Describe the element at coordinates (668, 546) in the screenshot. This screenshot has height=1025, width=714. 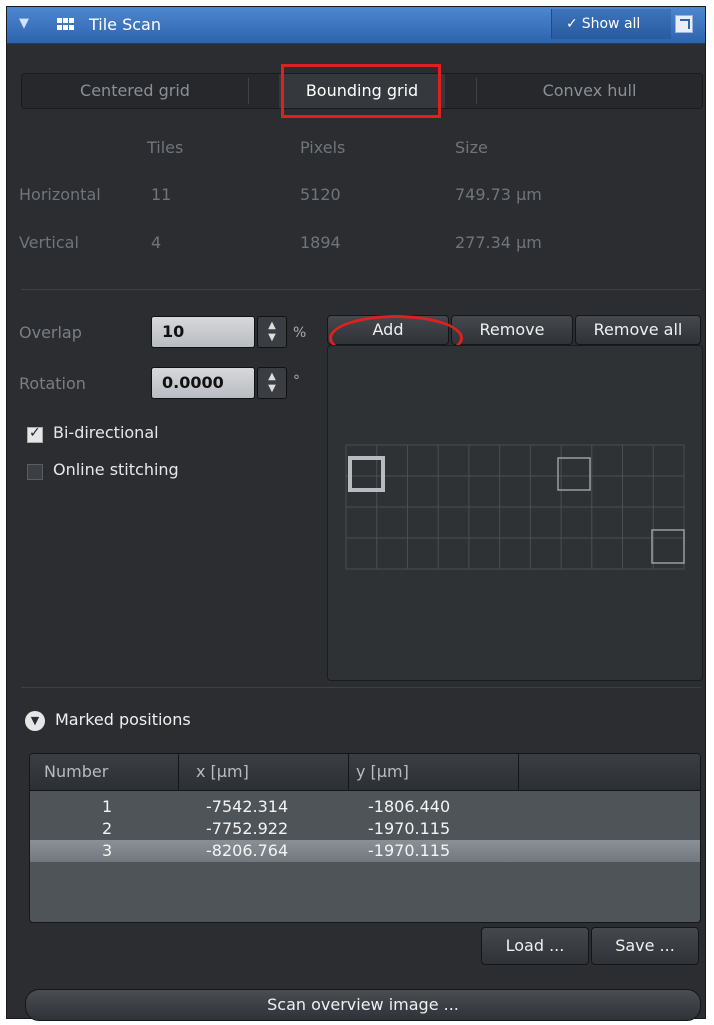
I see `marked-position-3-tile` at that location.